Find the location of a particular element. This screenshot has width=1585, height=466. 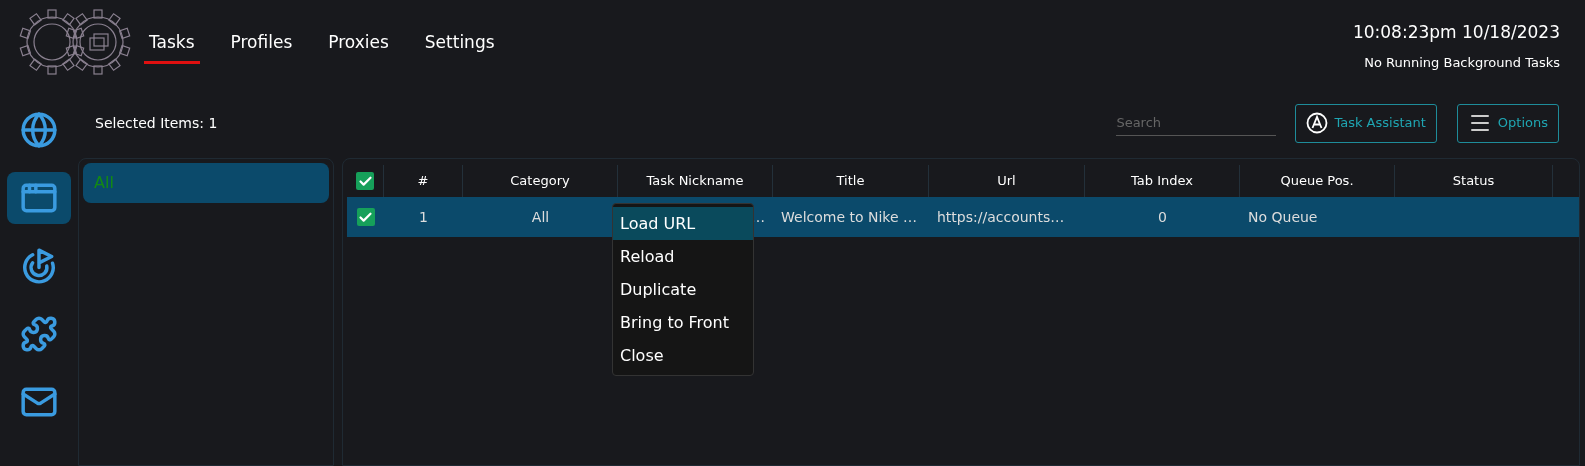

table-cell-text: All is located at coordinates (540, 217).